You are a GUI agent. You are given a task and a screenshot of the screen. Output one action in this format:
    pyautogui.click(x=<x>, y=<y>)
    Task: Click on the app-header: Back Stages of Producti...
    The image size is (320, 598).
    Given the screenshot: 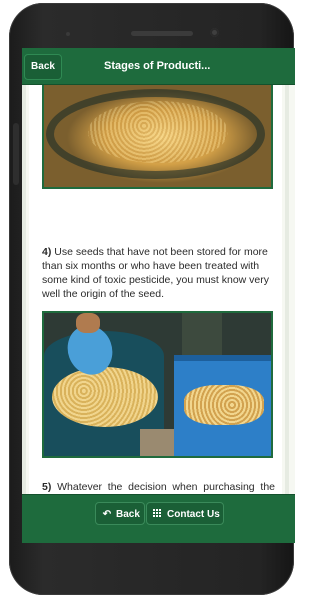 What is the action you would take?
    pyautogui.click(x=158, y=66)
    